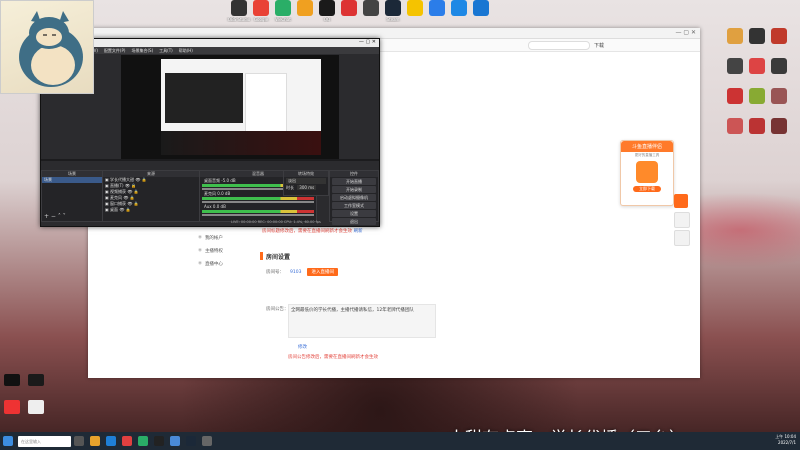 Image resolution: width=800 pixels, height=450 pixels. I want to click on top-hint-link: 刷新, so click(358, 231).